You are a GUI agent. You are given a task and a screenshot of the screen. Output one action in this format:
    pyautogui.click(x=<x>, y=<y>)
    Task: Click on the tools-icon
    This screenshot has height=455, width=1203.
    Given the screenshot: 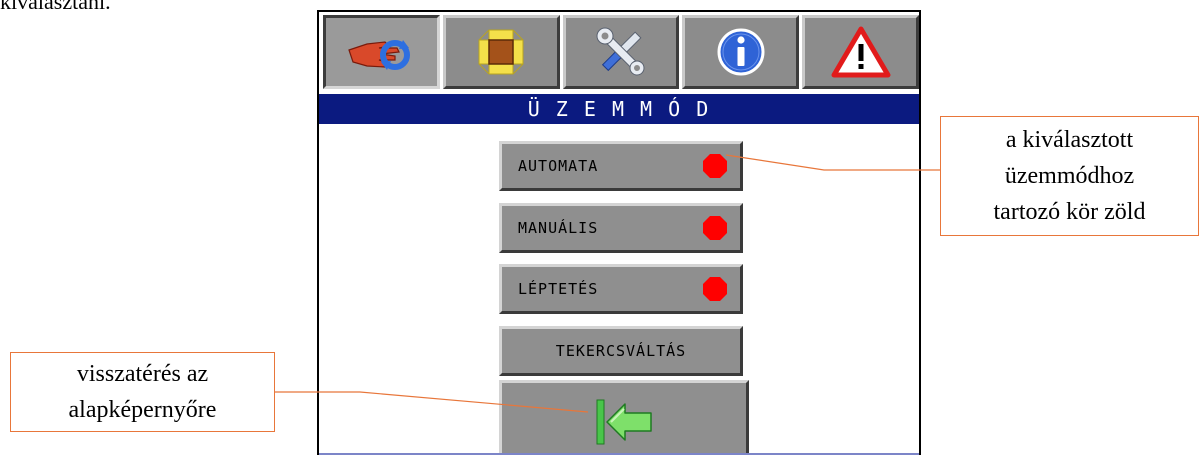 What is the action you would take?
    pyautogui.click(x=620, y=51)
    